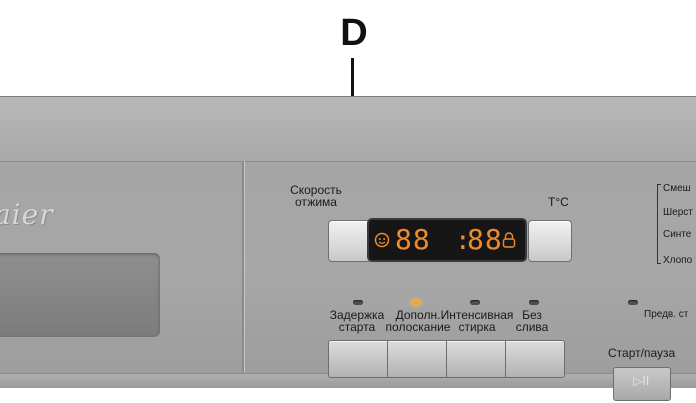 The width and height of the screenshot is (696, 403). What do you see at coordinates (27, 214) in the screenshot?
I see `brand-logo: aier` at bounding box center [27, 214].